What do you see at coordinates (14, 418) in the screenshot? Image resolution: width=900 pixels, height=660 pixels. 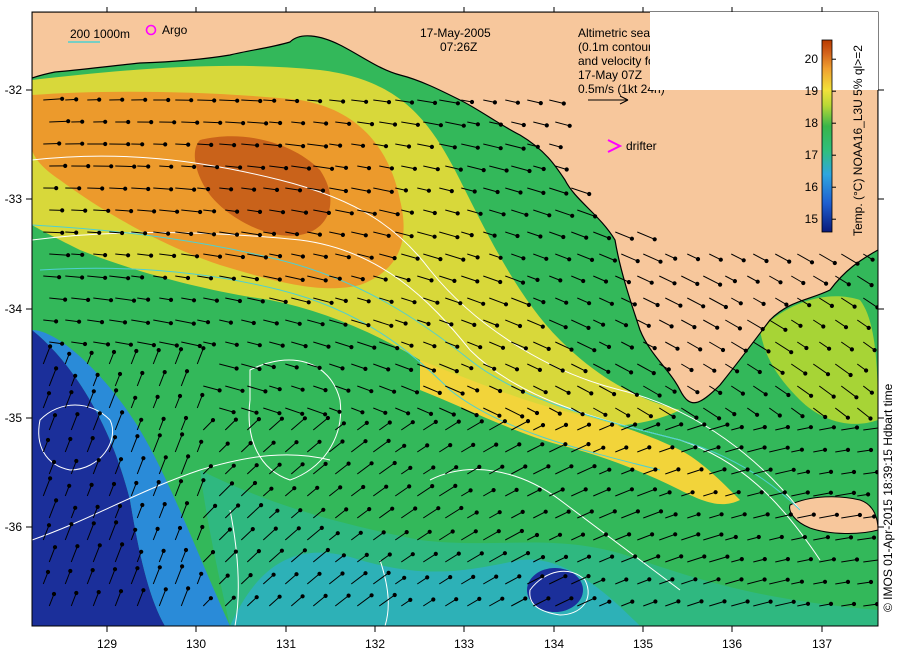 I see `y-tick-label: -35` at bounding box center [14, 418].